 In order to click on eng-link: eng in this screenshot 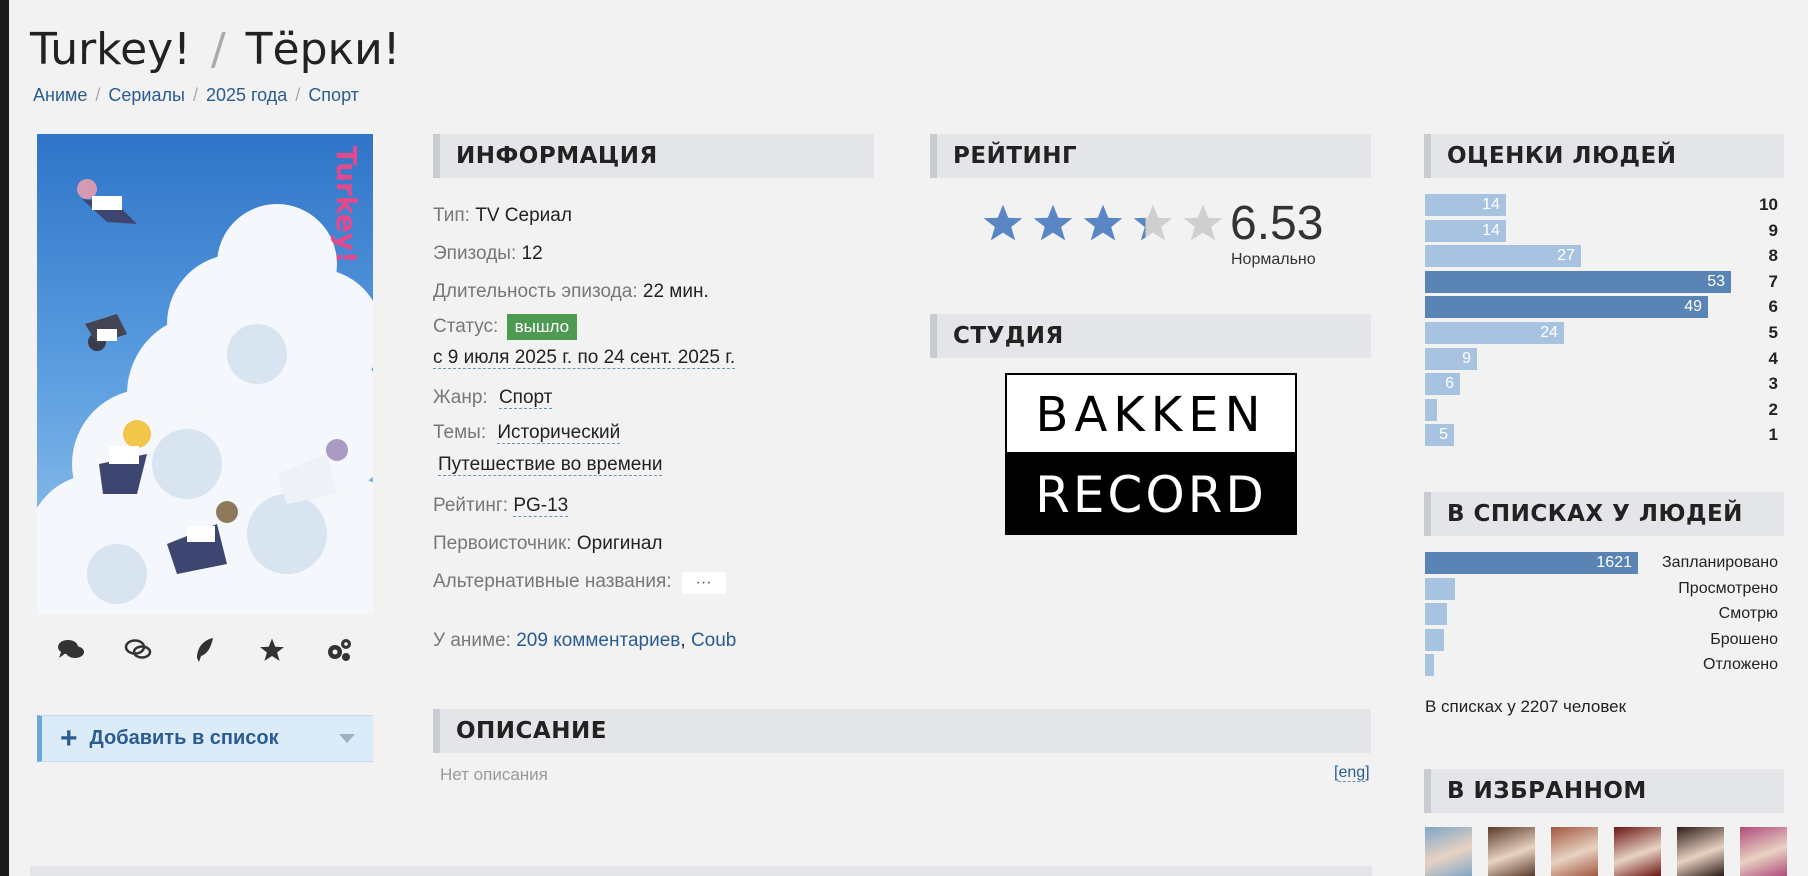, I will do `click(1352, 773)`.